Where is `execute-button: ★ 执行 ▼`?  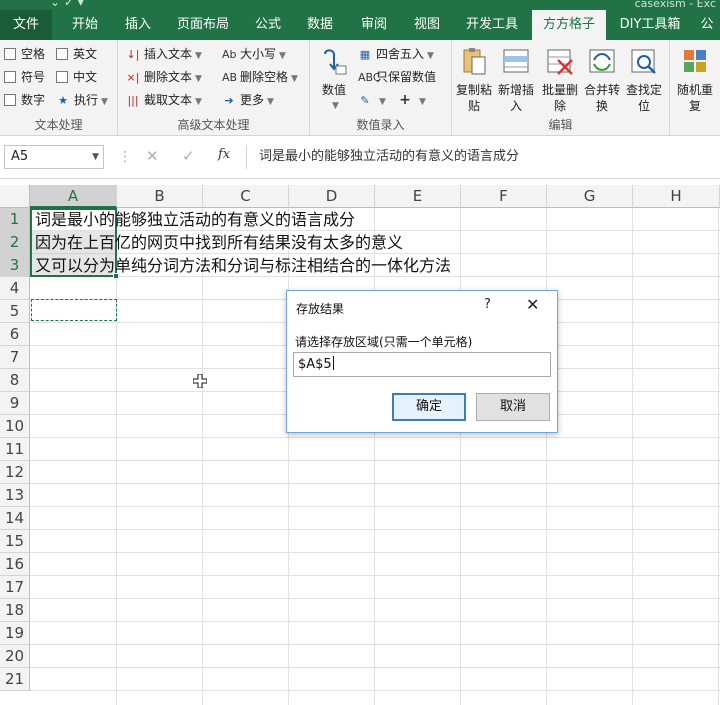
execute-button: ★ 执行 ▼ is located at coordinates (82, 100).